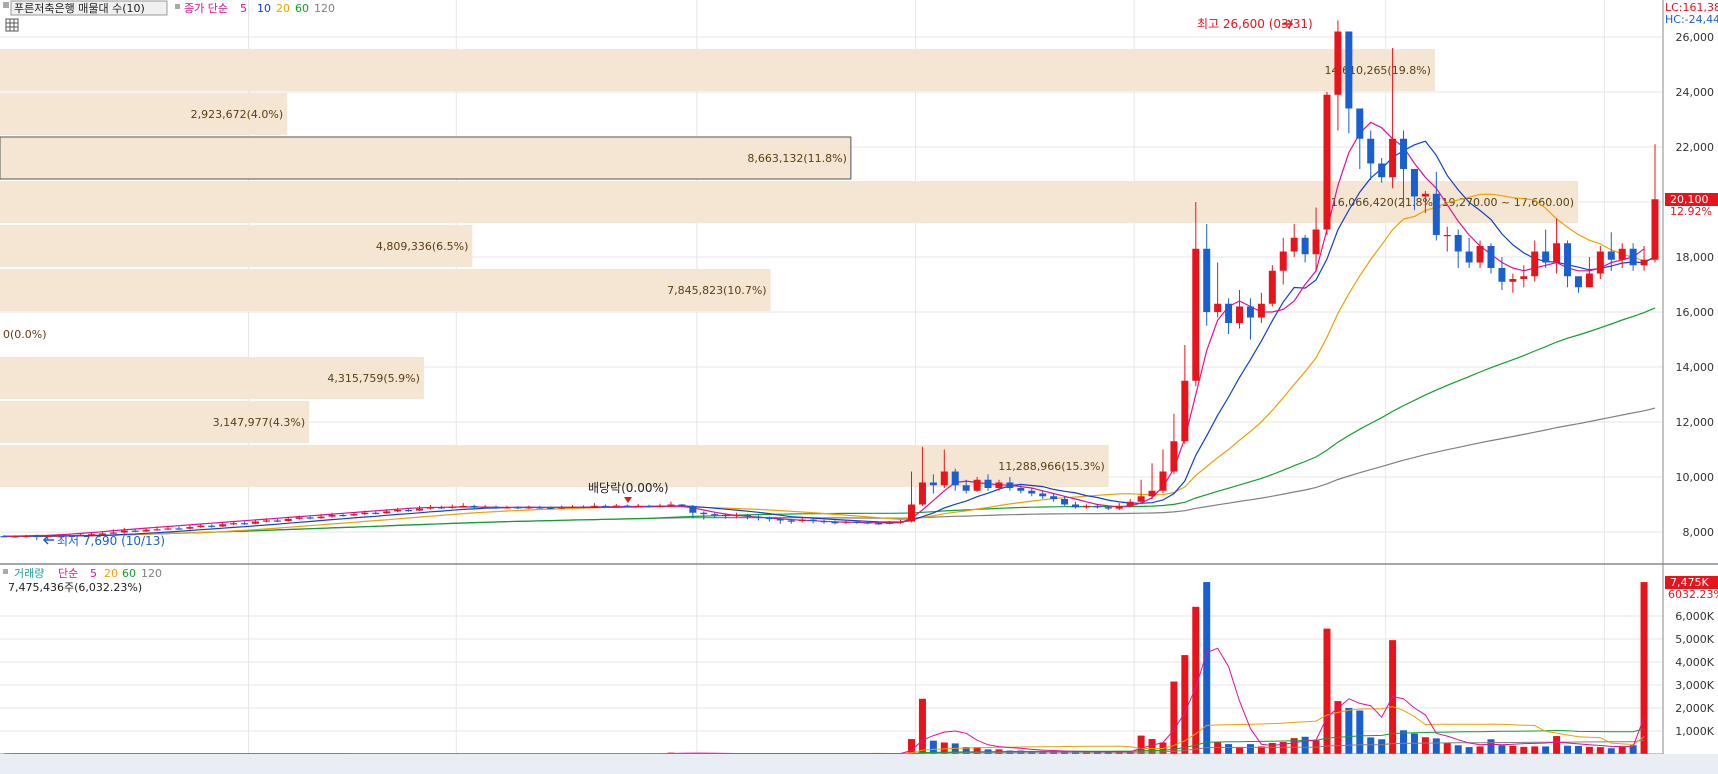 The image size is (1718, 774). I want to click on current-volume-change: 6032.23%, so click(1693, 594).